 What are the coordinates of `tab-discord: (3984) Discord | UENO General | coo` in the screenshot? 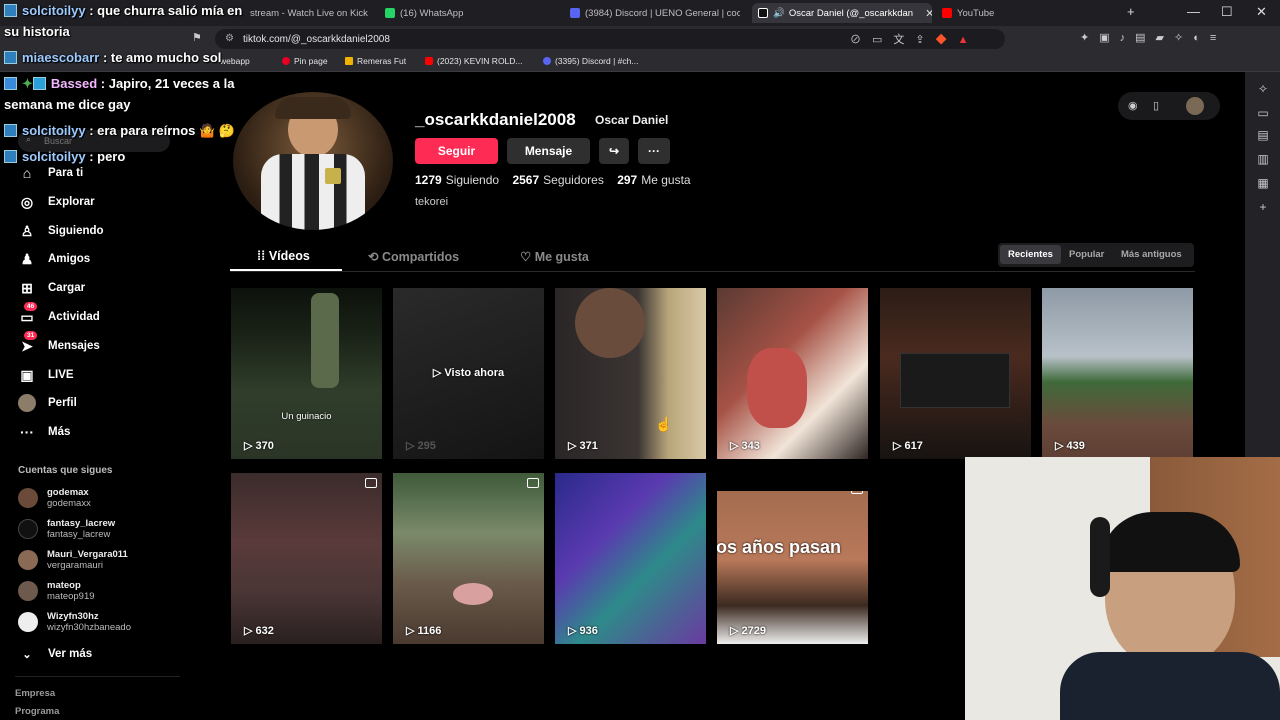 It's located at (655, 13).